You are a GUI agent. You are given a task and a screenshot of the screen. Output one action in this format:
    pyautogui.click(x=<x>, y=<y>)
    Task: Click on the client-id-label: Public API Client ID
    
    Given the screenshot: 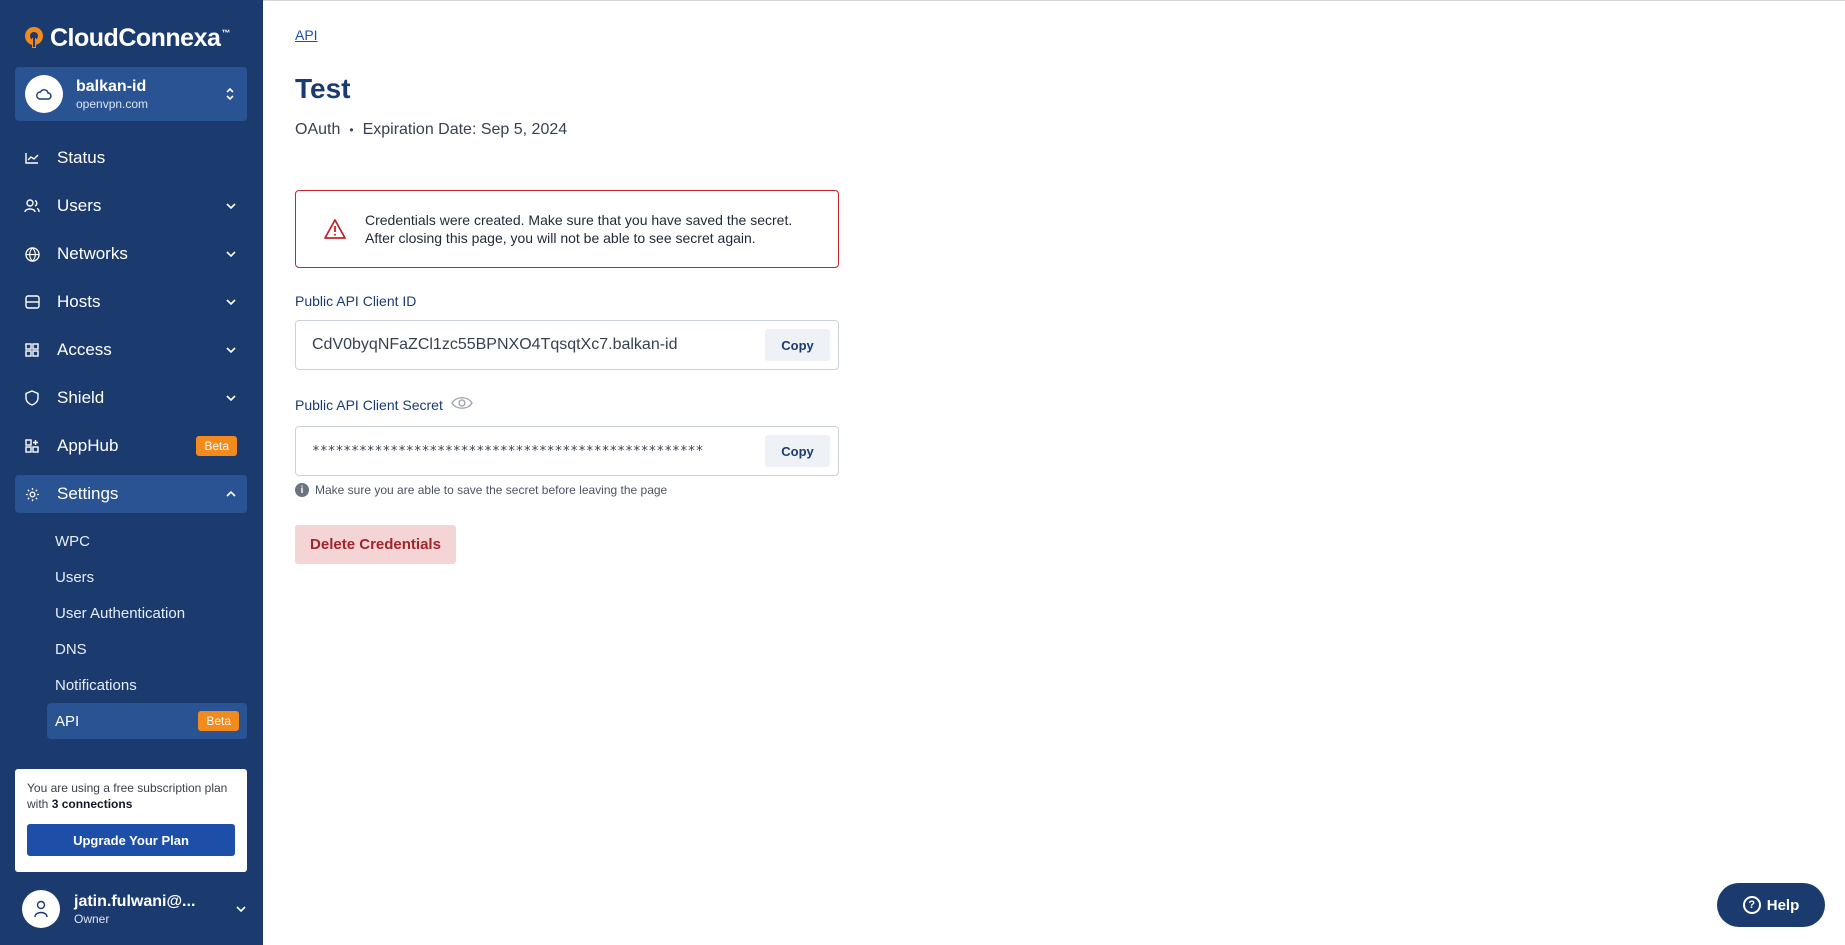 What is the action you would take?
    pyautogui.click(x=356, y=301)
    